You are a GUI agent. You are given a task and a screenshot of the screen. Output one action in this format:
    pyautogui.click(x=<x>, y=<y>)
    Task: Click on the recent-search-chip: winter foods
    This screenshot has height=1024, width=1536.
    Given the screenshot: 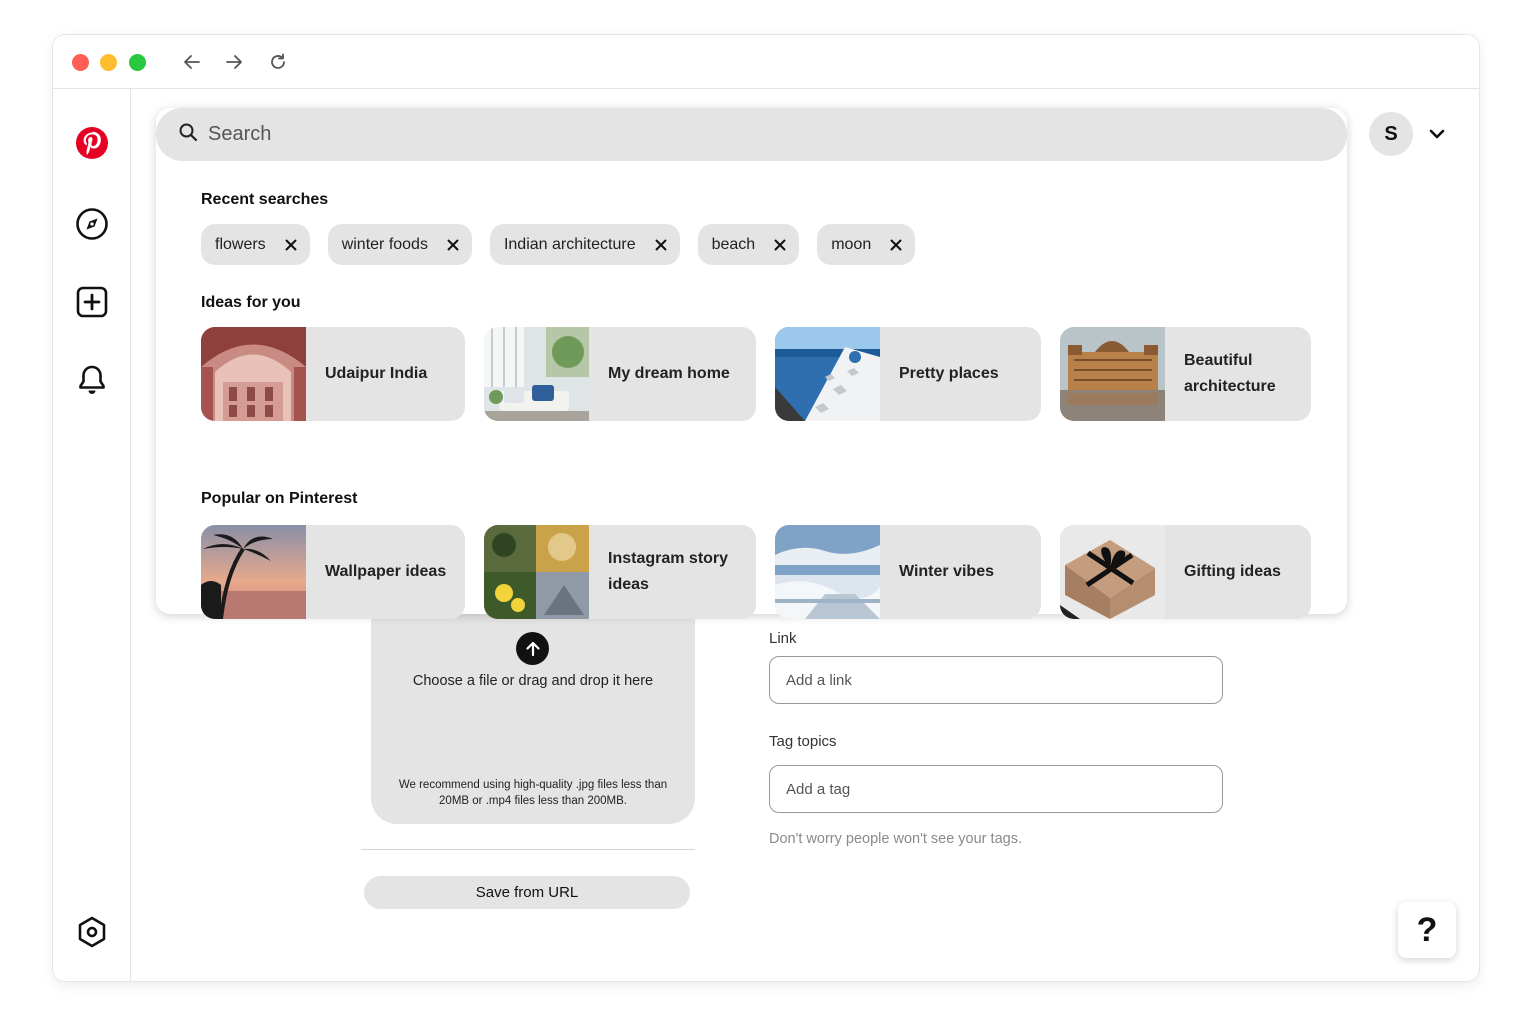 What is the action you would take?
    pyautogui.click(x=399, y=244)
    